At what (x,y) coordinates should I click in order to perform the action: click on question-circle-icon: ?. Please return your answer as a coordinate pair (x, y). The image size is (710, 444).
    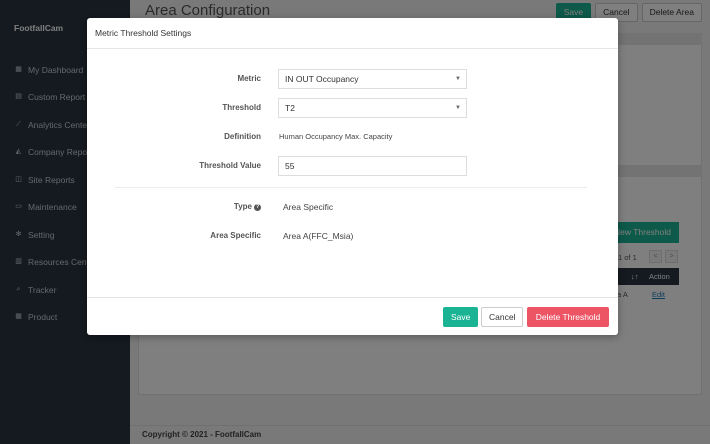
    Looking at the image, I should click on (257, 207).